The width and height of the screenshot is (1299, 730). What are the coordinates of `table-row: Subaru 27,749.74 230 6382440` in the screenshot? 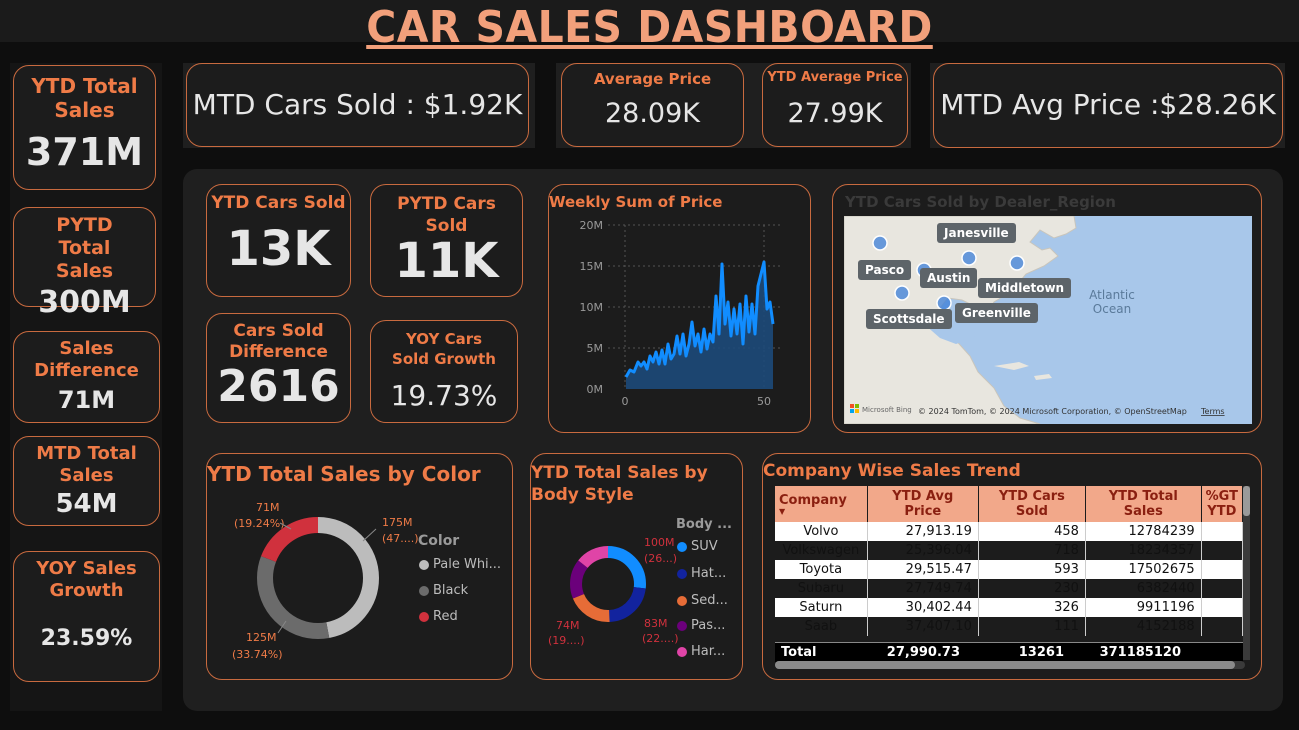 It's located at (1009, 588).